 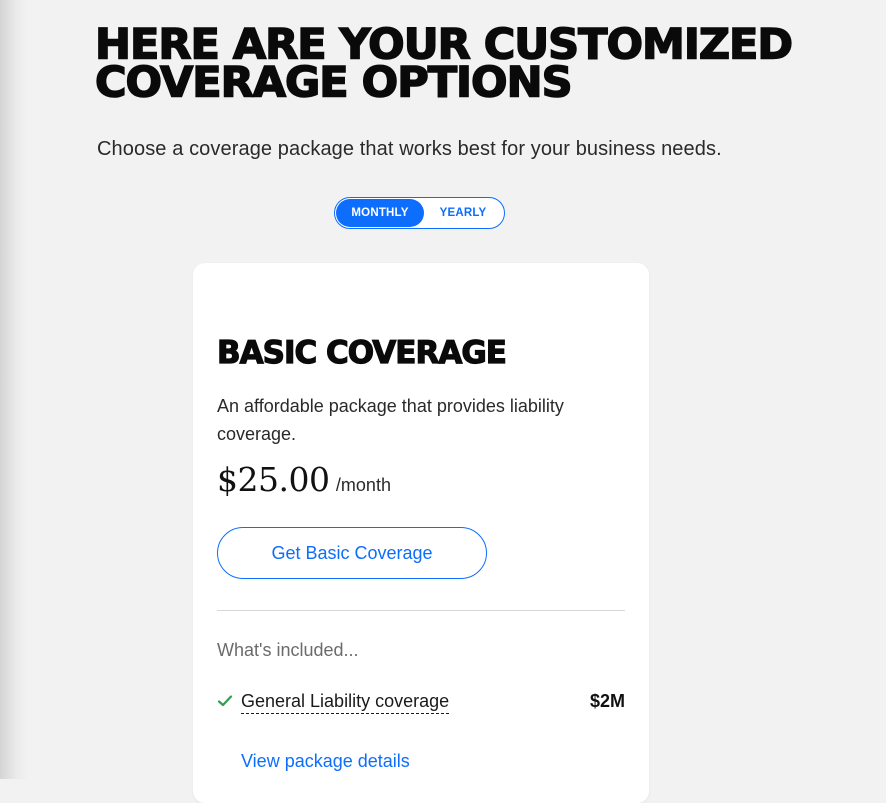 I want to click on check-icon, so click(x=225, y=701).